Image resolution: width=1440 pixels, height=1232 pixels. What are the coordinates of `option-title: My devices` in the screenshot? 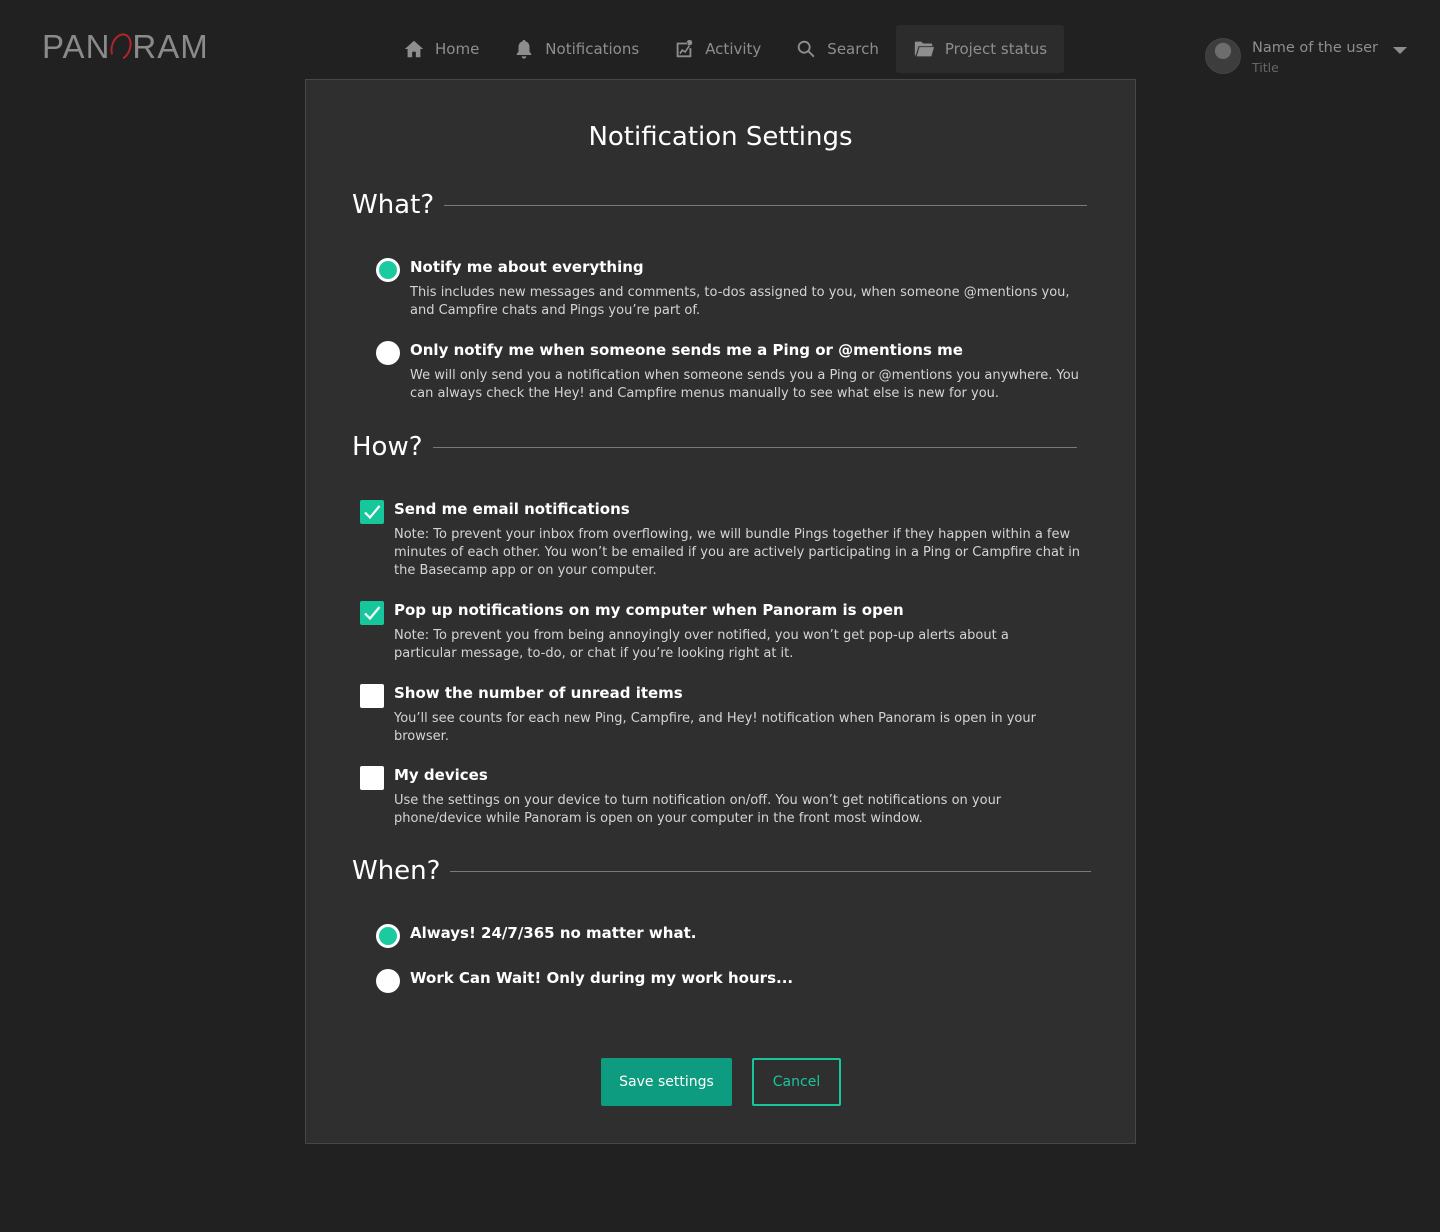 It's located at (441, 775).